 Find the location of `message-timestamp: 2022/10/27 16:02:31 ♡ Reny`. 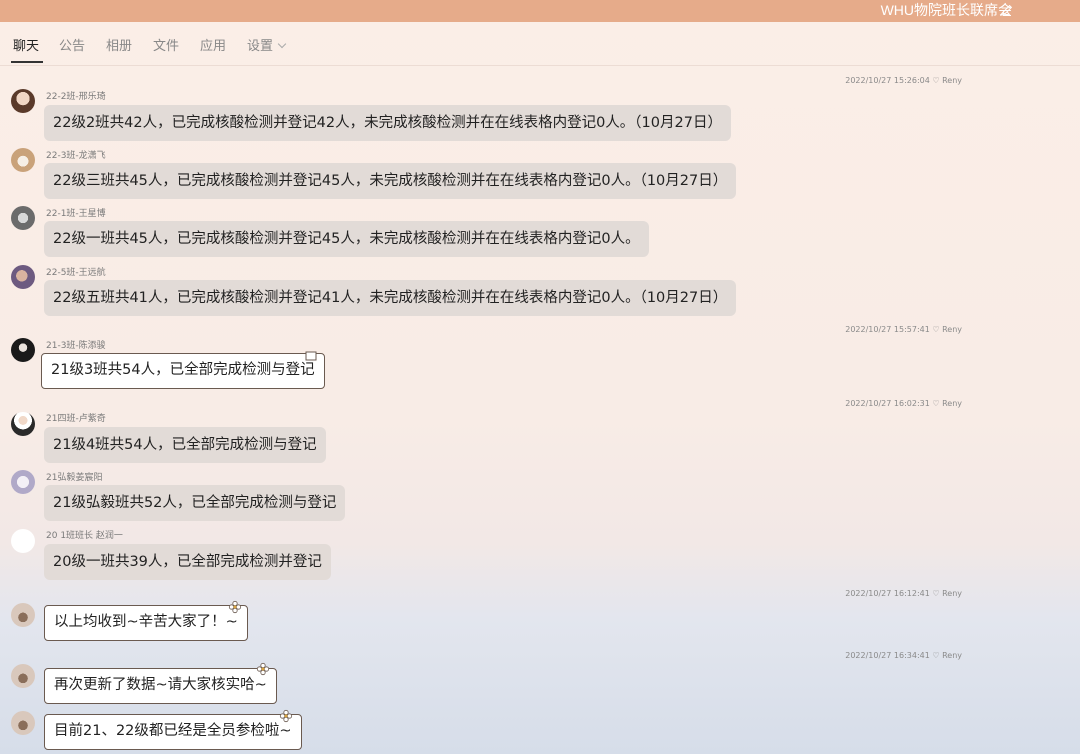

message-timestamp: 2022/10/27 16:02:31 ♡ Reny is located at coordinates (903, 403).